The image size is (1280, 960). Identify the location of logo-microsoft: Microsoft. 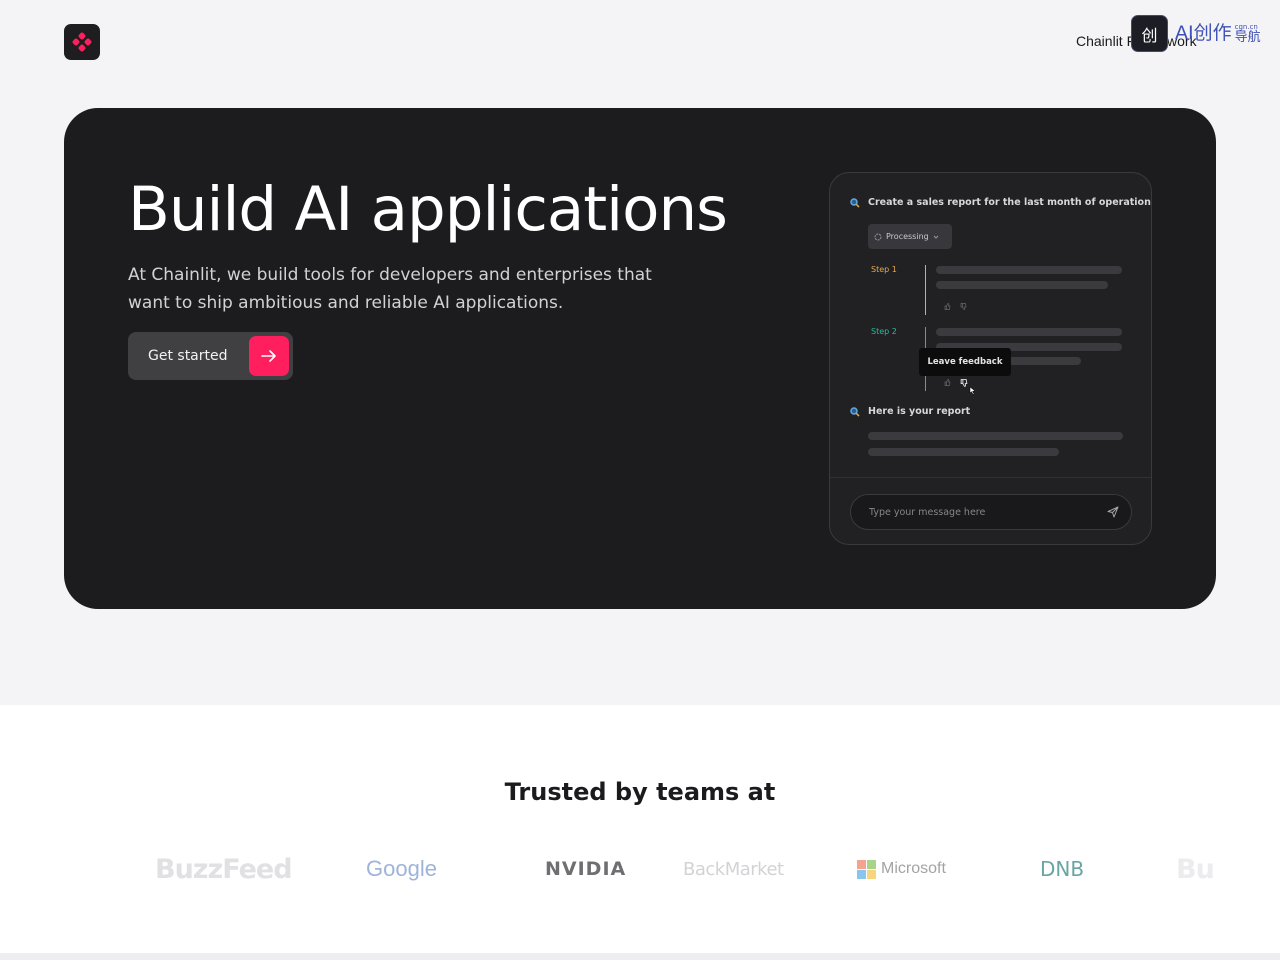
(901, 869).